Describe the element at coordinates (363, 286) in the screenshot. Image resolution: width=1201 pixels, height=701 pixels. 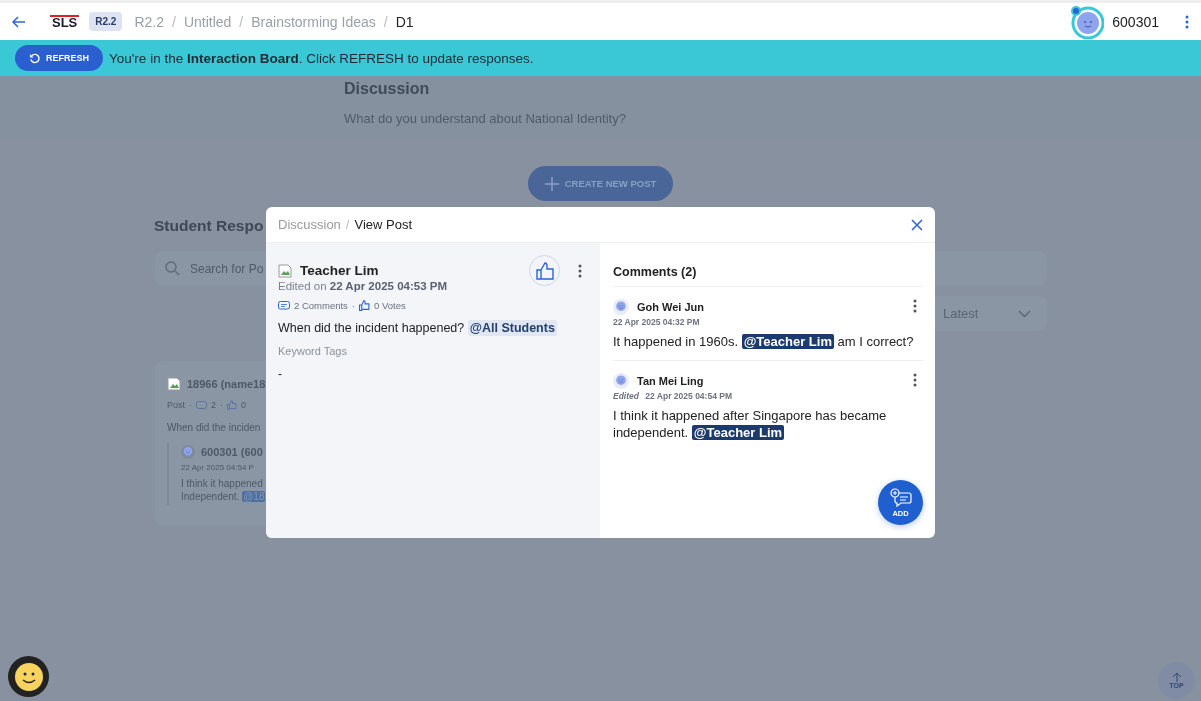
I see `edited-time: Edited on 22 Apr 2025 04:53 PM` at that location.